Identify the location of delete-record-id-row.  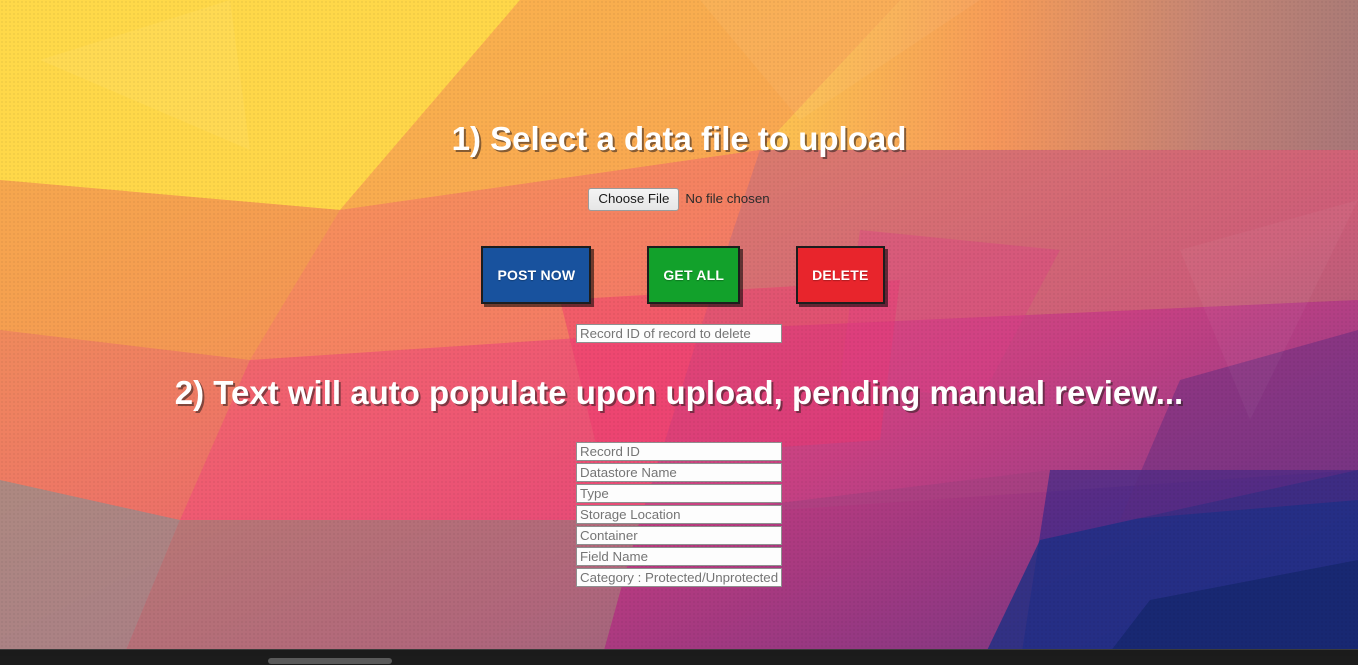
(679, 333).